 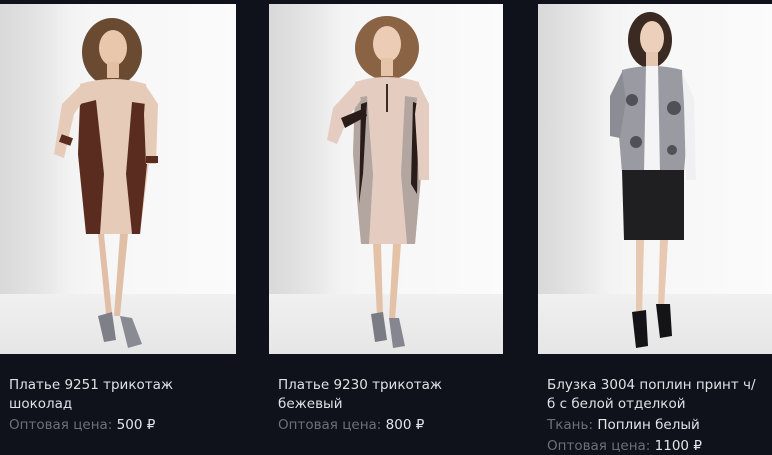 I want to click on fabric-value: Поплин белый, so click(x=648, y=425).